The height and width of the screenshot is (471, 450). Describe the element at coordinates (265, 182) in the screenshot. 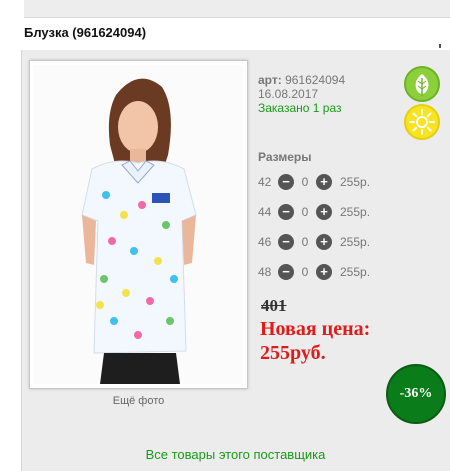

I see `size-value: 42` at that location.